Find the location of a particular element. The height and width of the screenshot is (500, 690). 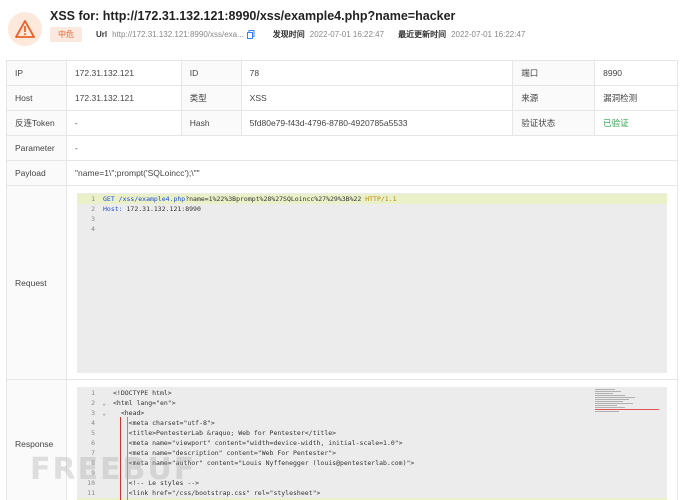

code-line: 3 ⌄ <head> is located at coordinates (372, 413).